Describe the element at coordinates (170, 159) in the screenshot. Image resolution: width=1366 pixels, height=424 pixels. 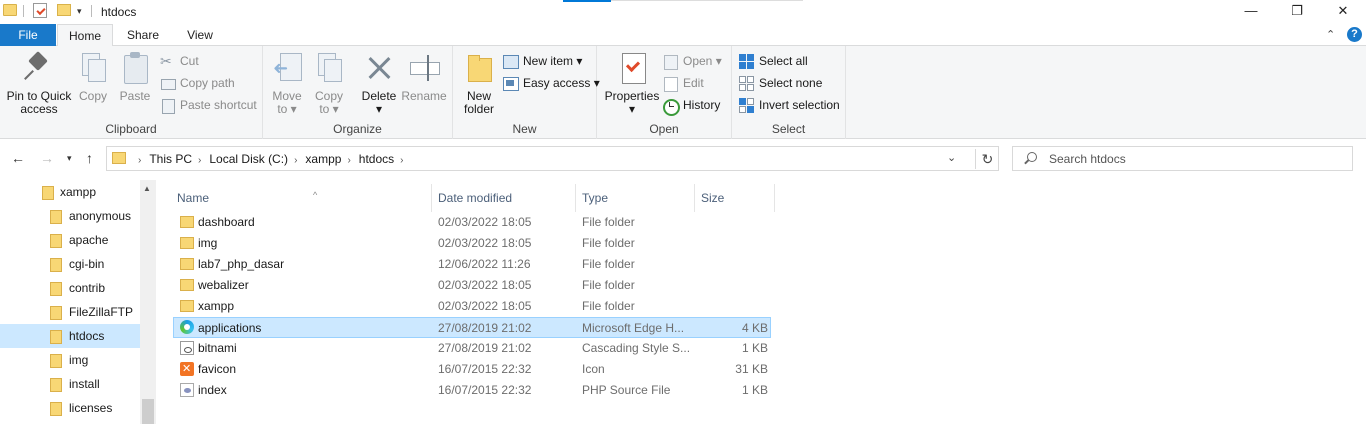
I see `breadcrumb-this-pc: This PC` at that location.